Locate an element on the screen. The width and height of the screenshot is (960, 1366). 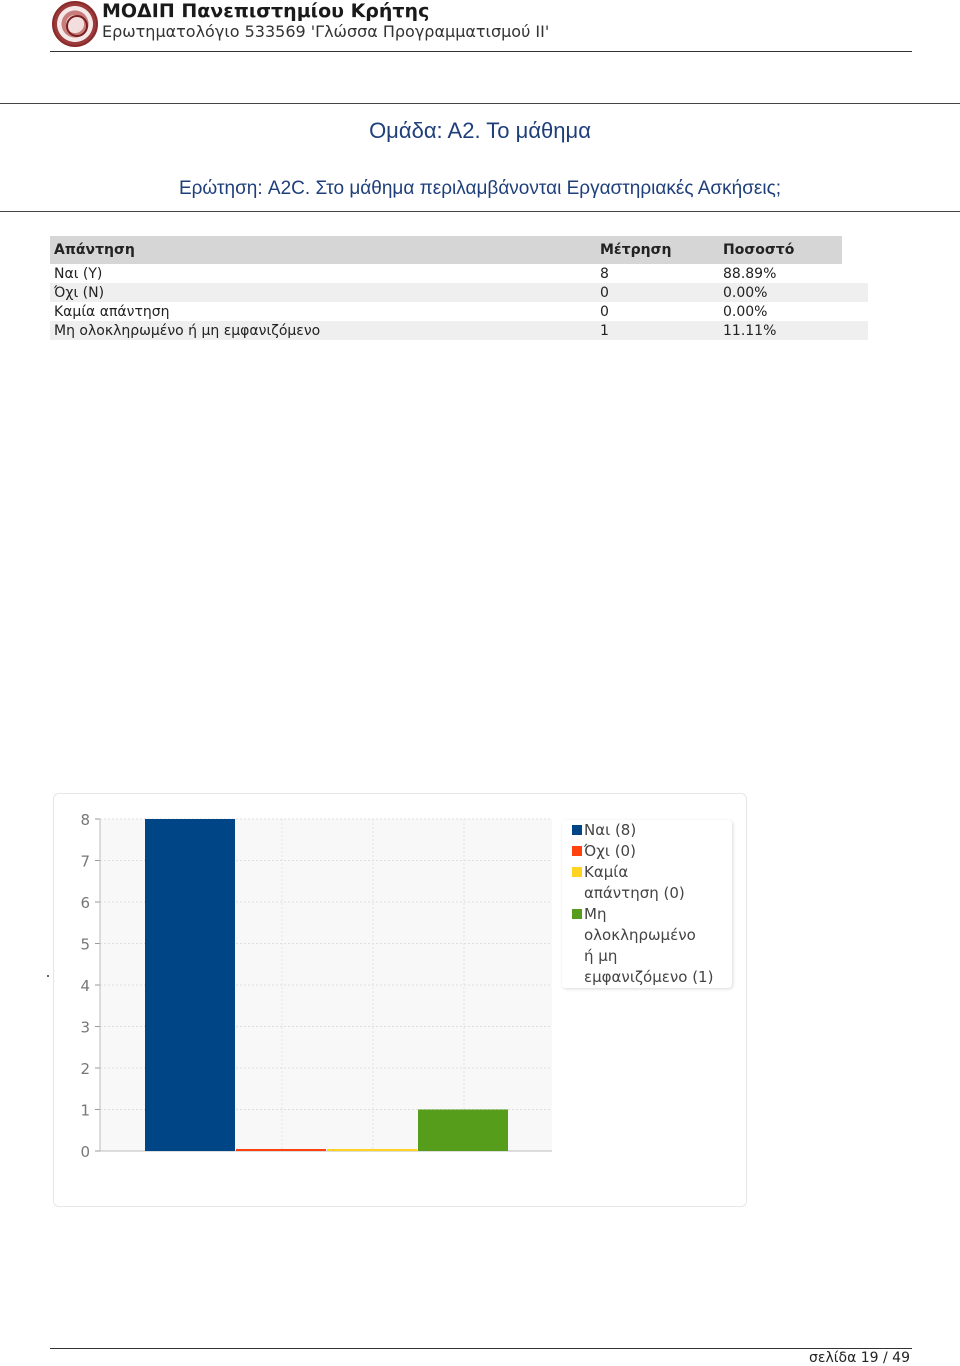
y-tick-label: 7 is located at coordinates (85, 862).